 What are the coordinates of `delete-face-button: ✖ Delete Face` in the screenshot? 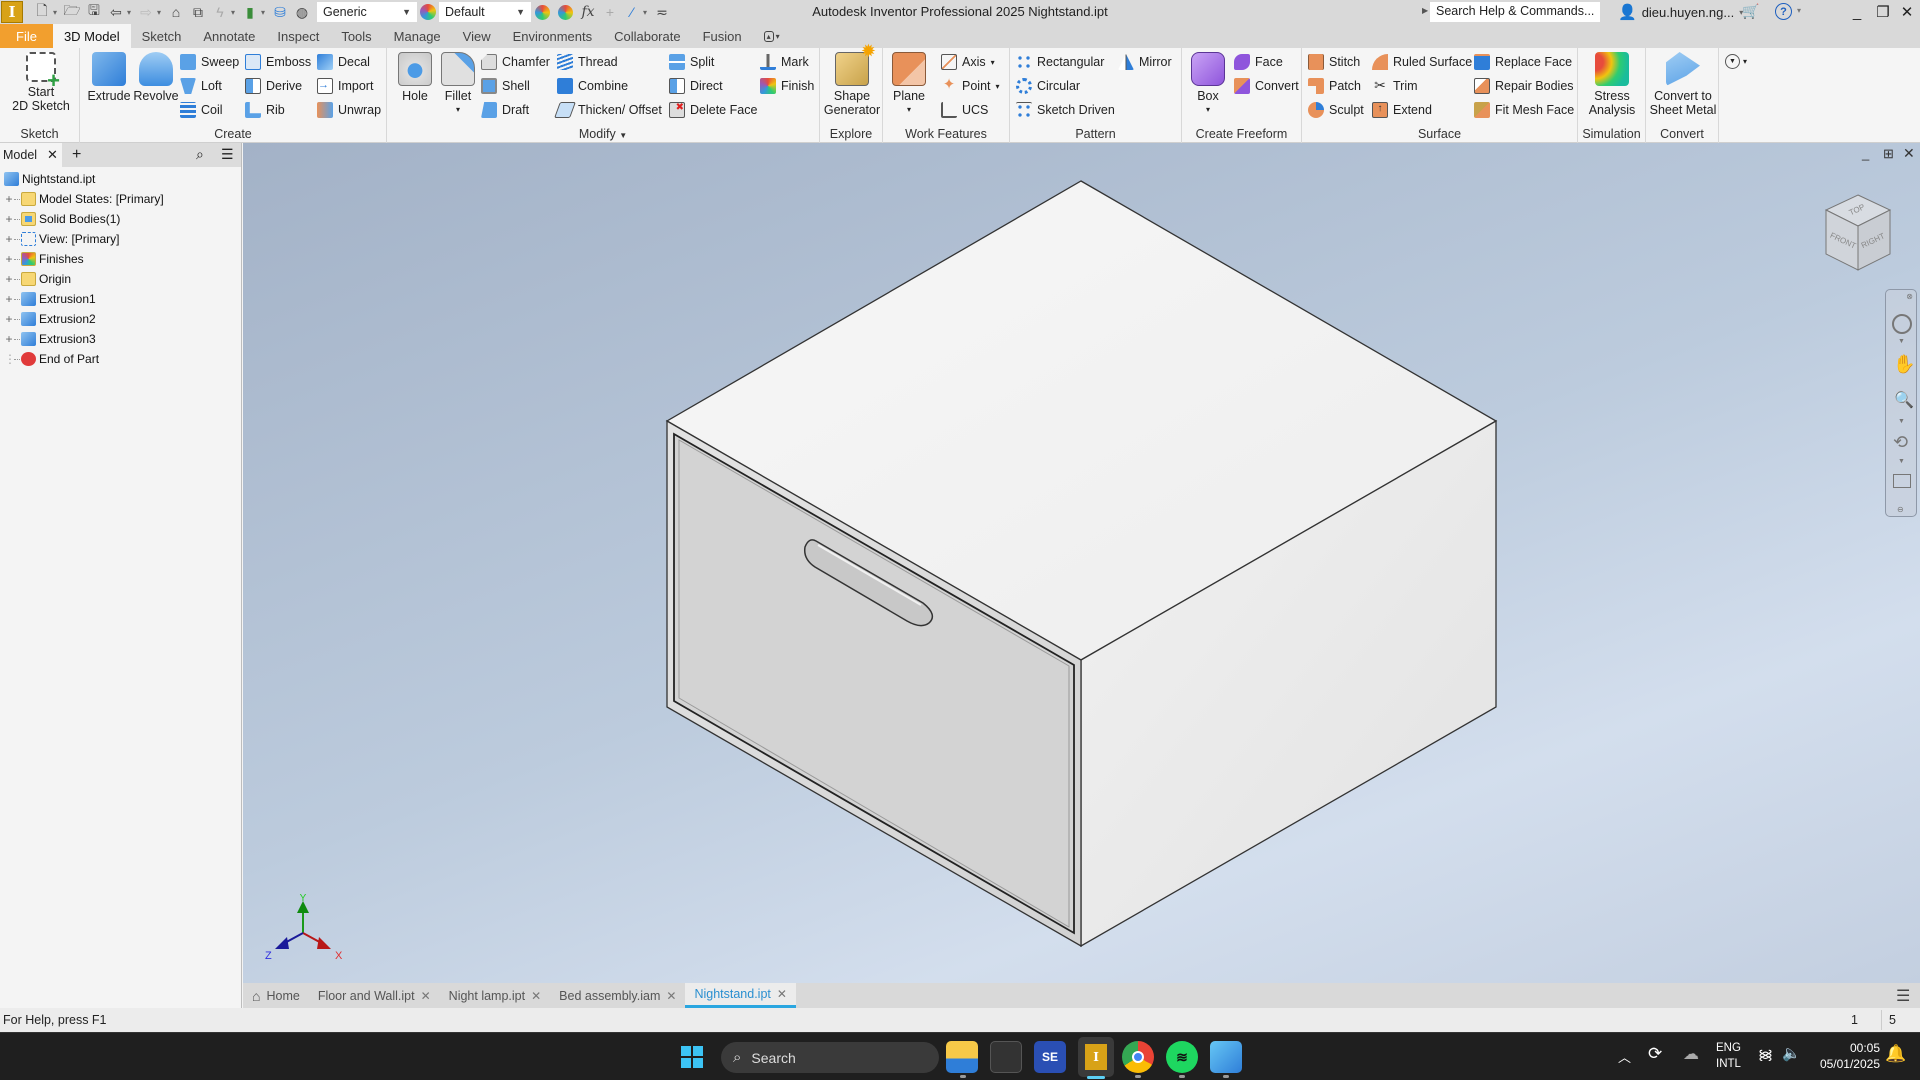 It's located at (713, 110).